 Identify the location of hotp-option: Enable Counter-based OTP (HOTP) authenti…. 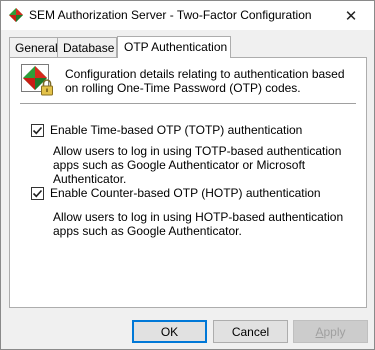
(176, 193).